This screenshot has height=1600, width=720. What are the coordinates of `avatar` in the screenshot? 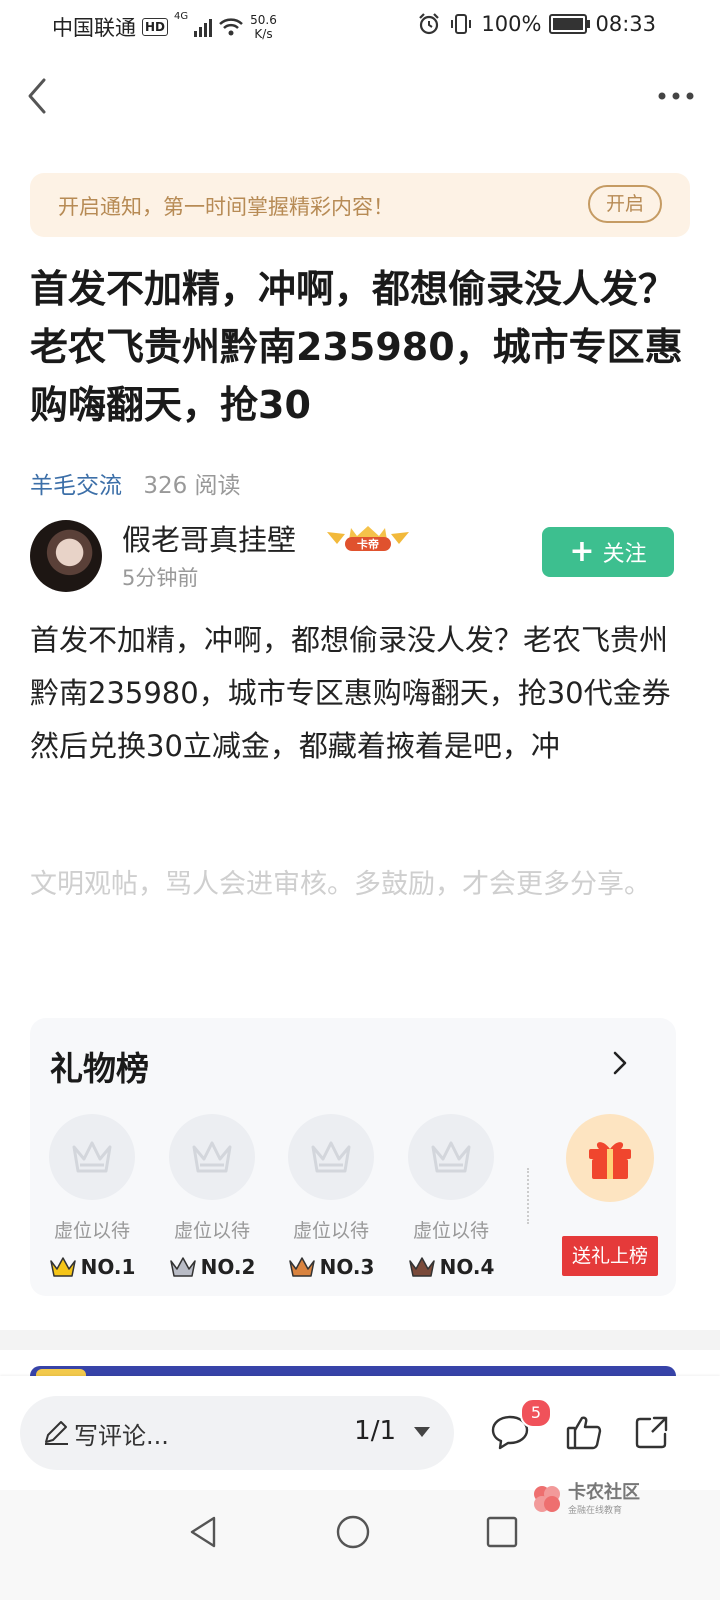 It's located at (66, 556).